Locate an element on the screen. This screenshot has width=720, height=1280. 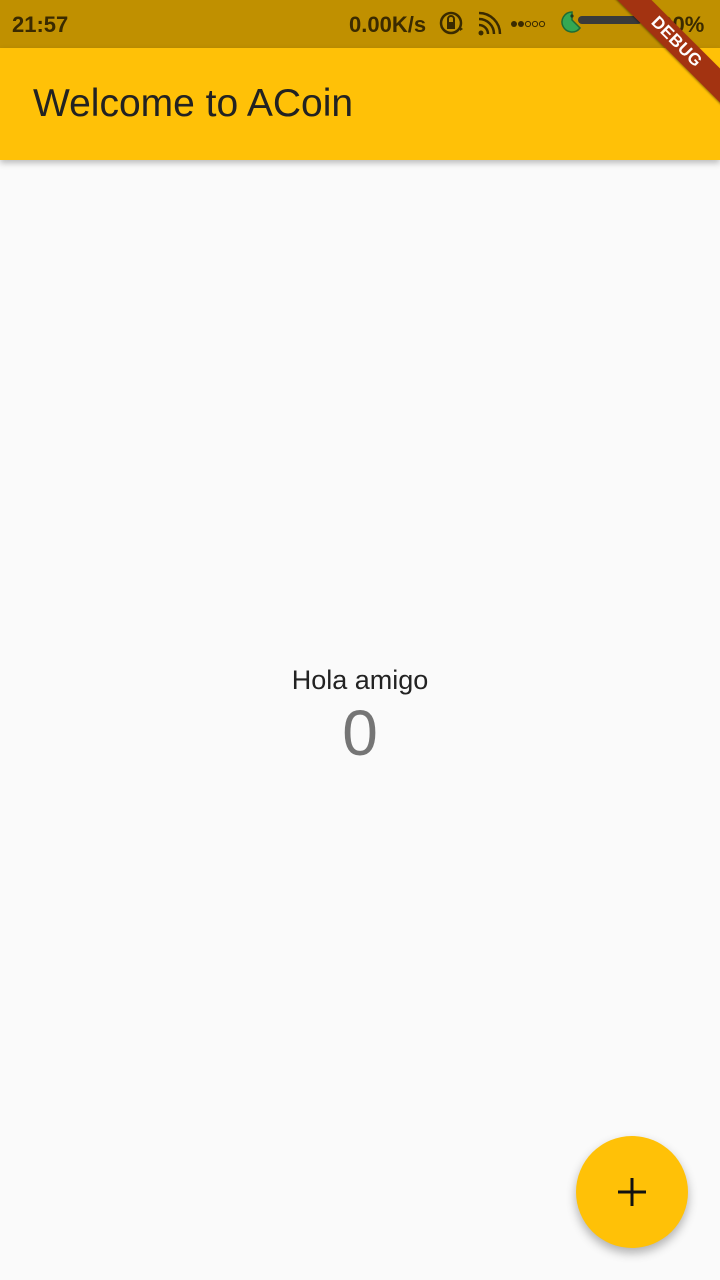
status-time: 21:57 is located at coordinates (40, 24).